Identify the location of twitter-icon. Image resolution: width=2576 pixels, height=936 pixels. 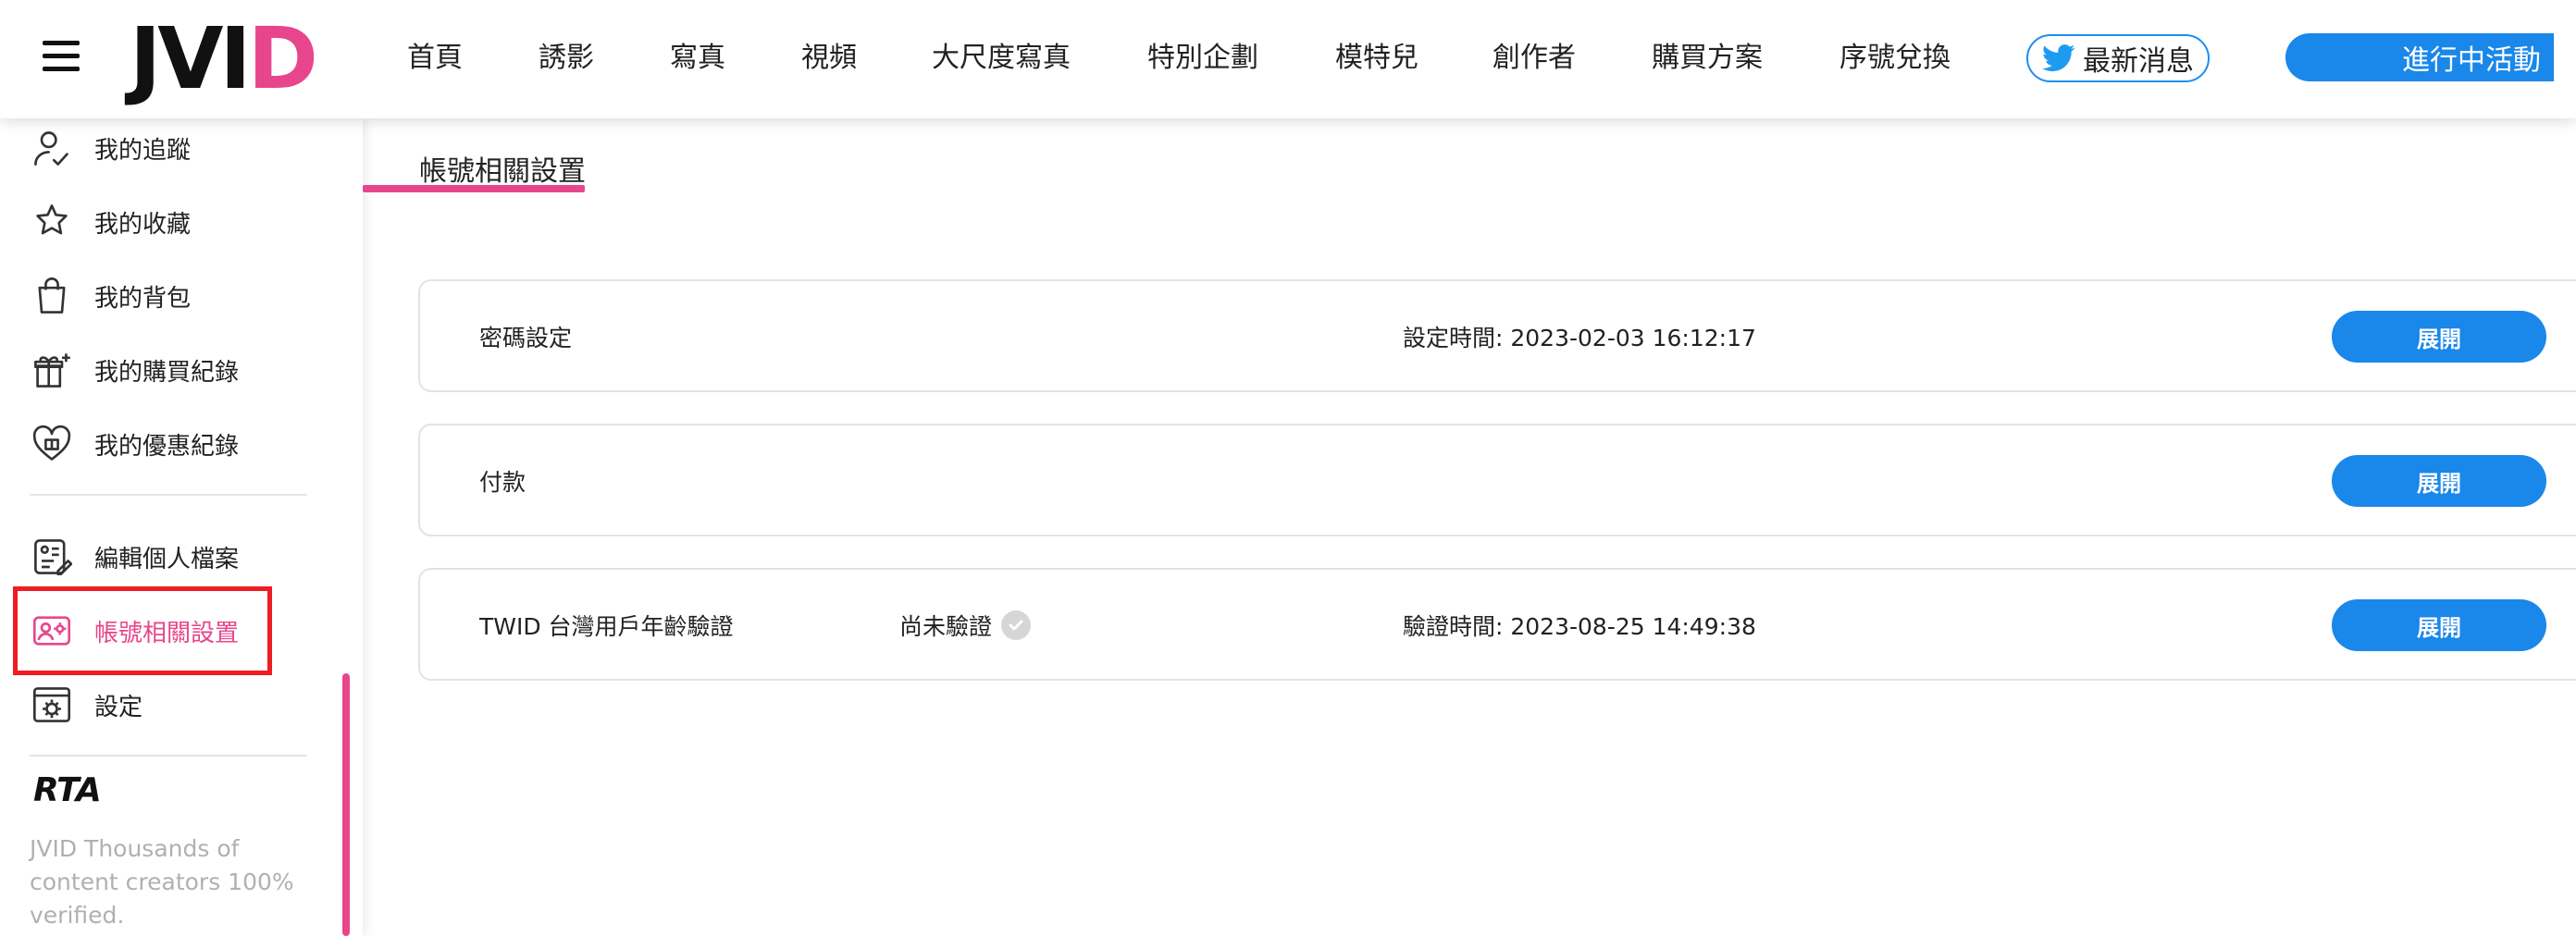
(2058, 58).